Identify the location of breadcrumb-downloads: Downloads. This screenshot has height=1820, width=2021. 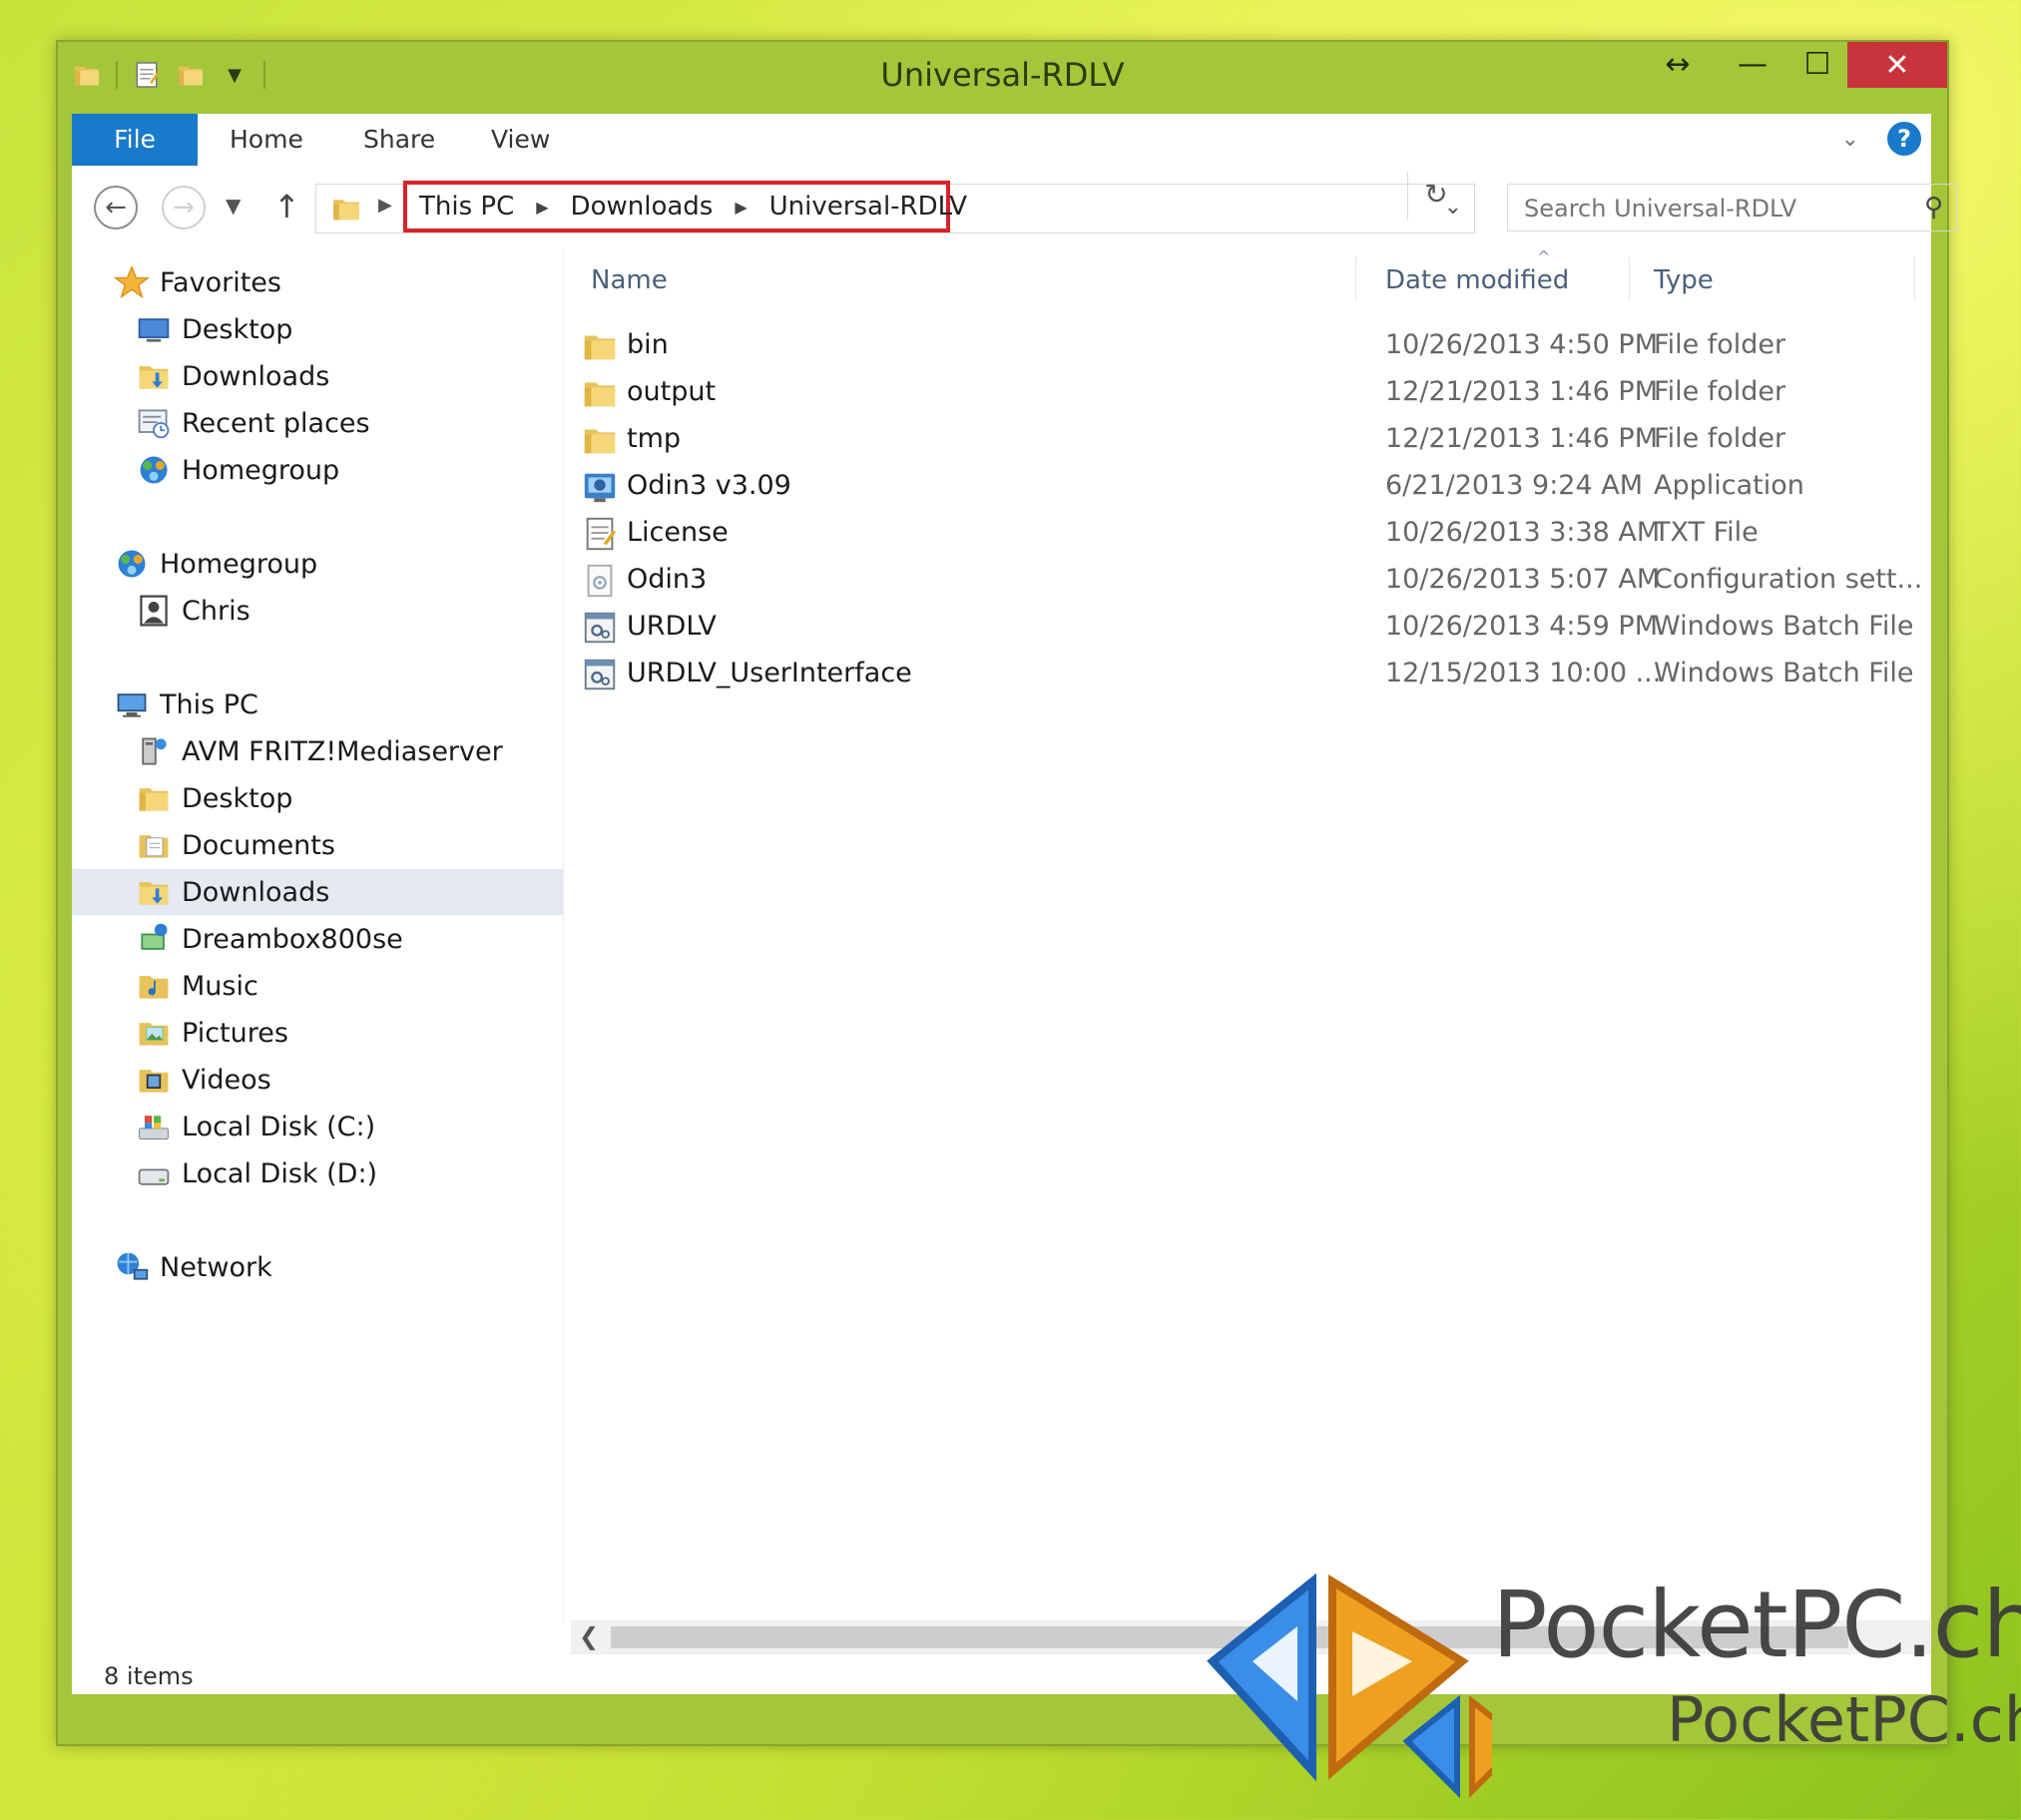
(642, 207).